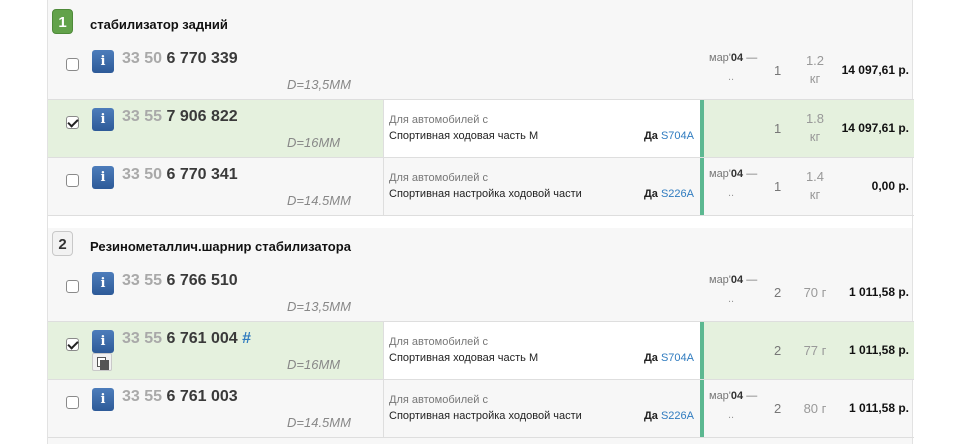  I want to click on part-number: 33 50 6 770 339, so click(180, 59).